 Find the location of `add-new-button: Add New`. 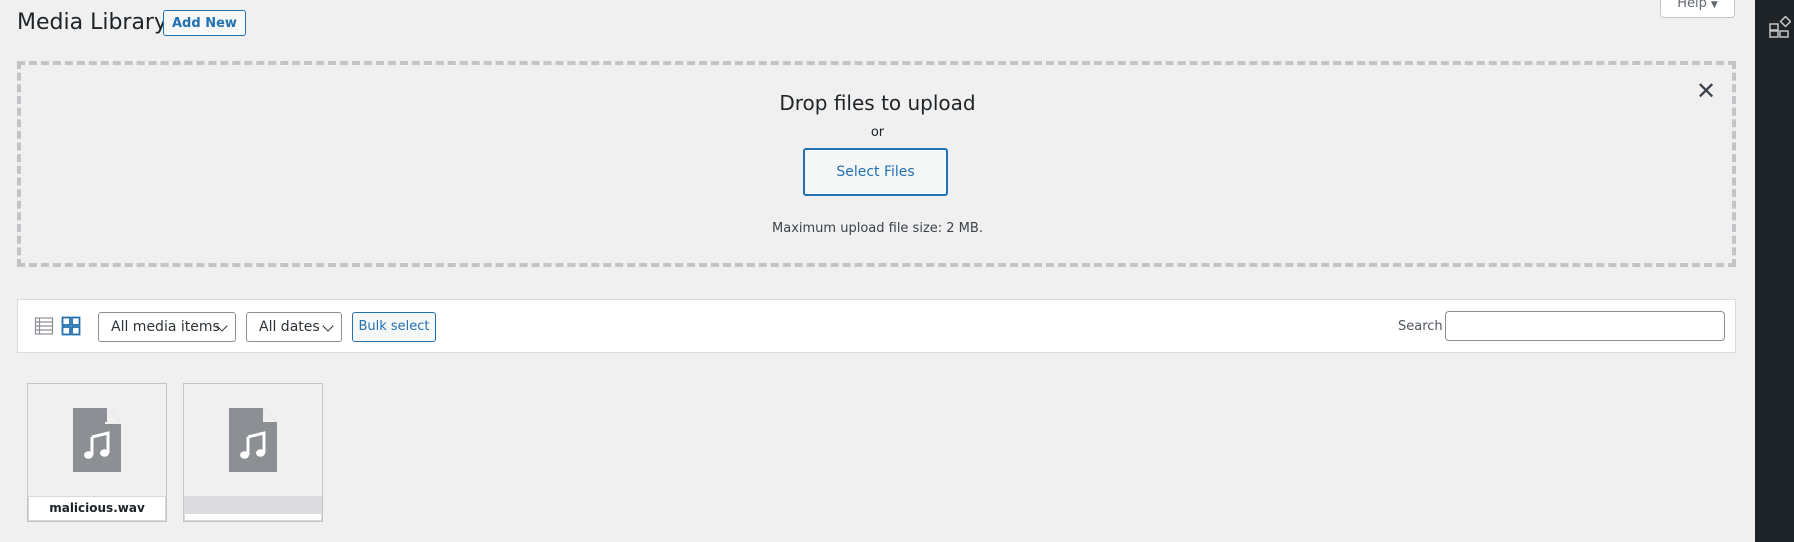

add-new-button: Add New is located at coordinates (204, 23).